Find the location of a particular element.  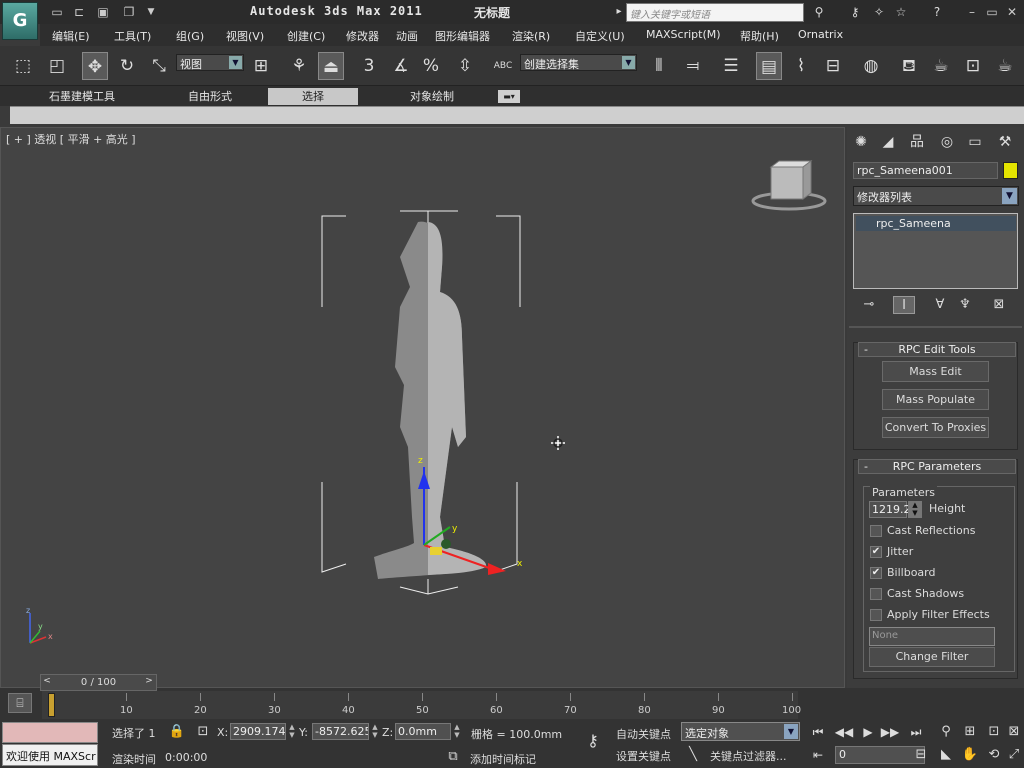

pivot-center-icon: ⊞ is located at coordinates (261, 66).